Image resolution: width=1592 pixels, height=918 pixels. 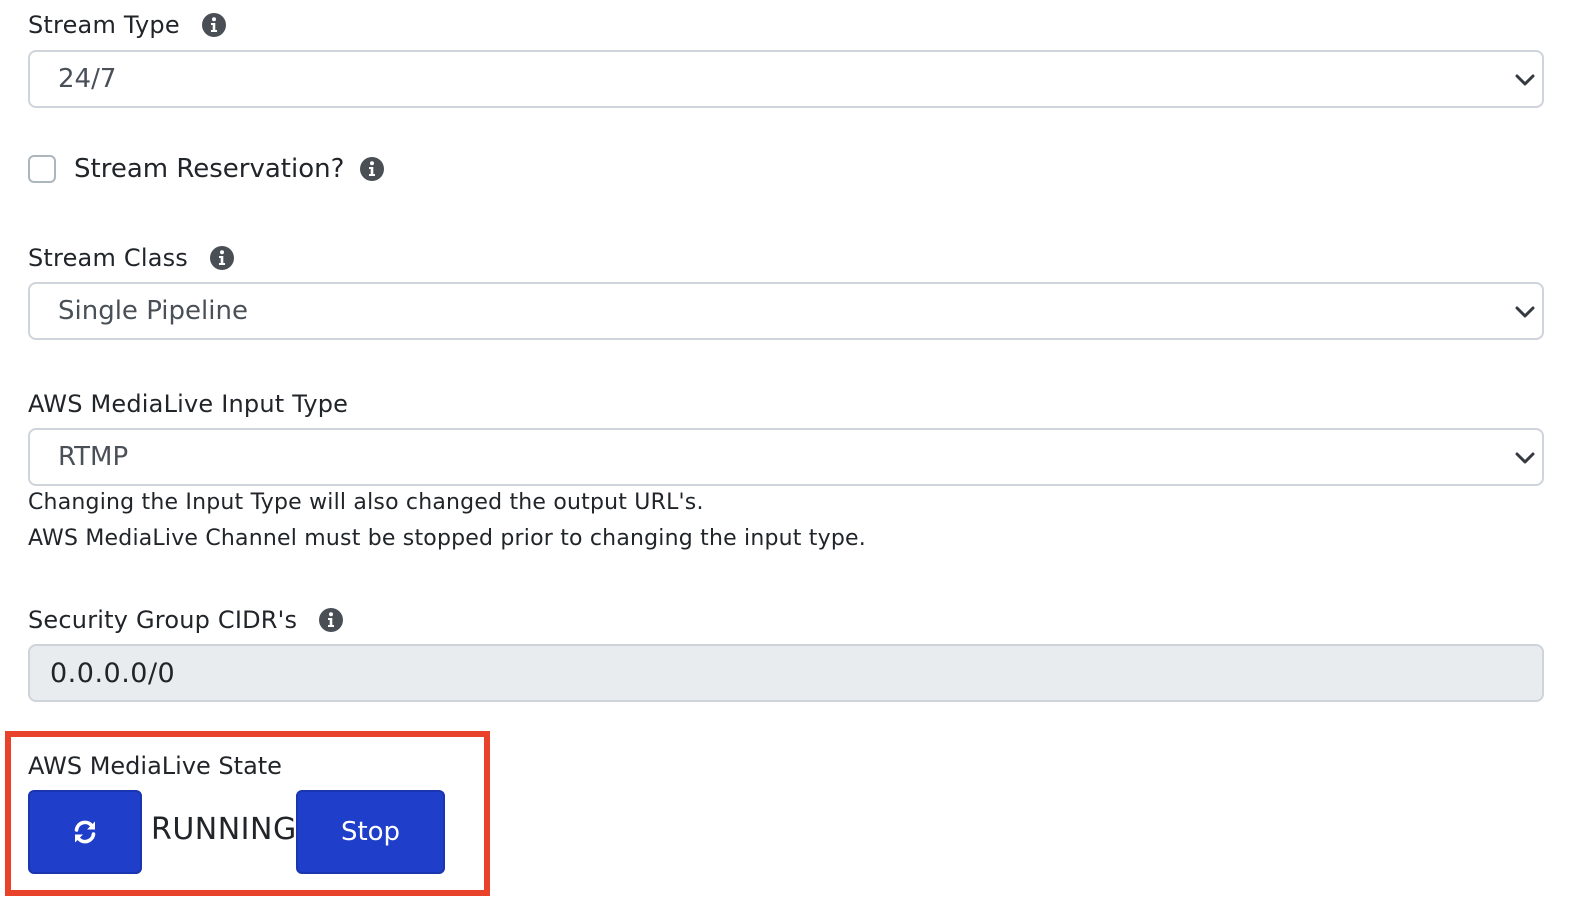 I want to click on refresh-icon, so click(x=85, y=832).